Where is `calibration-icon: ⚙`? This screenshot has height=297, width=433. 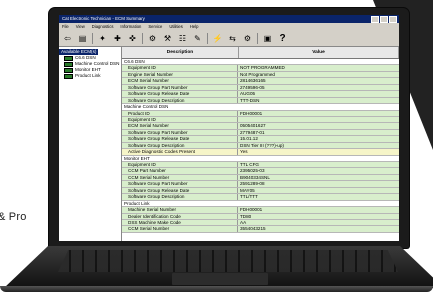
calibration-icon: ⚙ is located at coordinates (152, 38).